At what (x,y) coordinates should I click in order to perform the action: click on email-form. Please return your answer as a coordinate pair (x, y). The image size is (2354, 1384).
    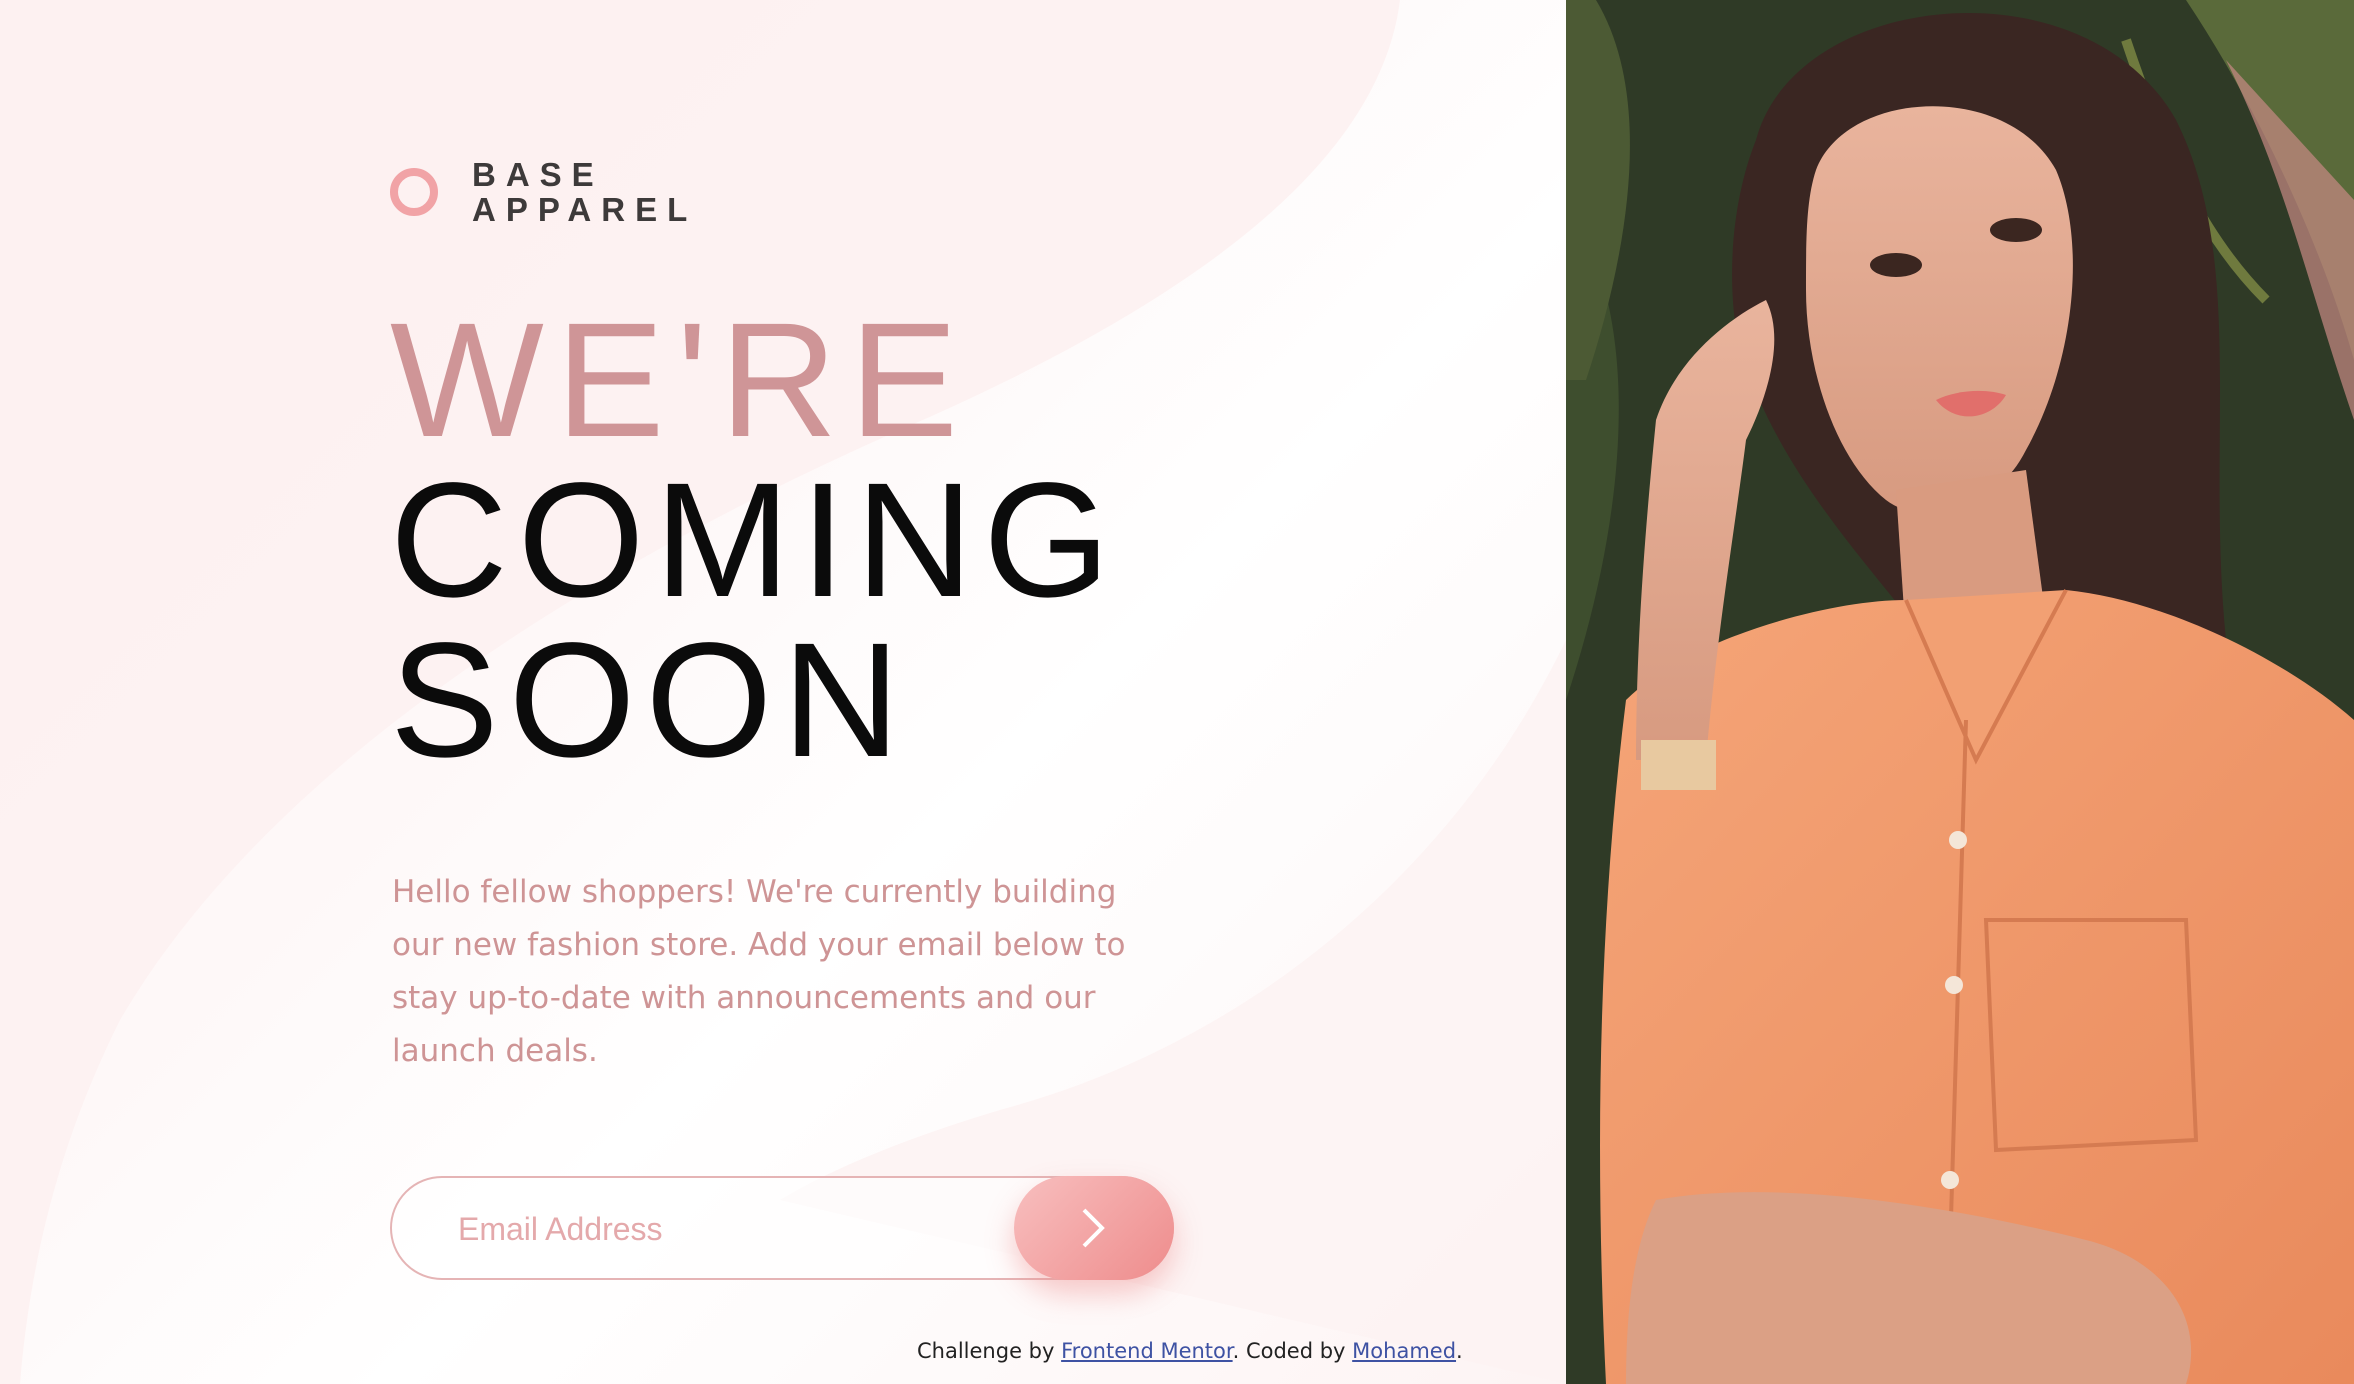
    Looking at the image, I should click on (782, 1228).